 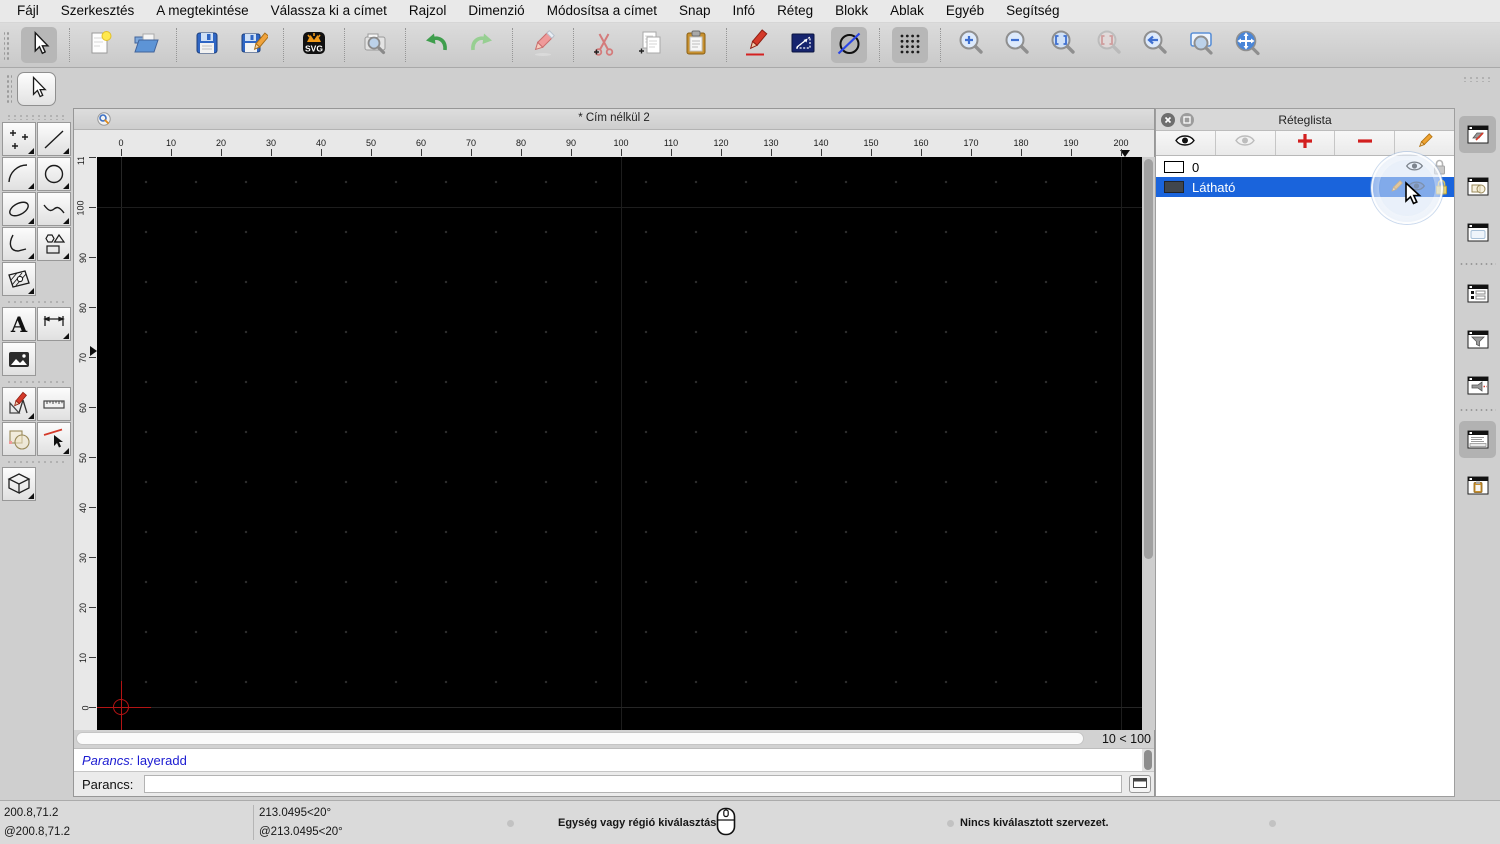 What do you see at coordinates (36, 89) in the screenshot?
I see `palette-select-button` at bounding box center [36, 89].